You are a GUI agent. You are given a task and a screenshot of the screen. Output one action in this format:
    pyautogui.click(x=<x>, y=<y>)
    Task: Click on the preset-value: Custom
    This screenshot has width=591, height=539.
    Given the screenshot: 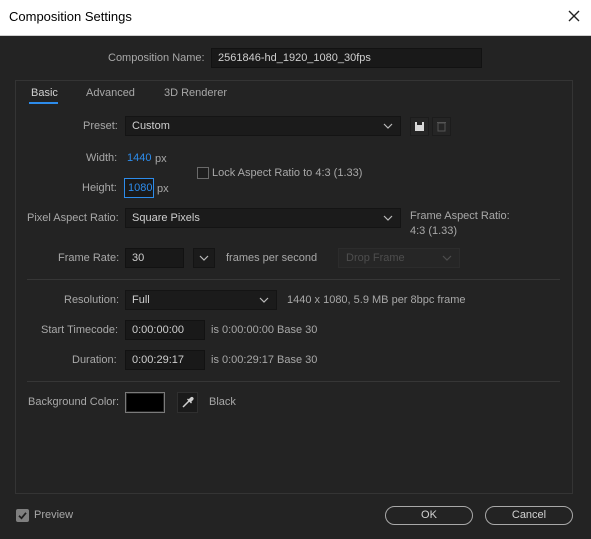 What is the action you would take?
    pyautogui.click(x=151, y=126)
    